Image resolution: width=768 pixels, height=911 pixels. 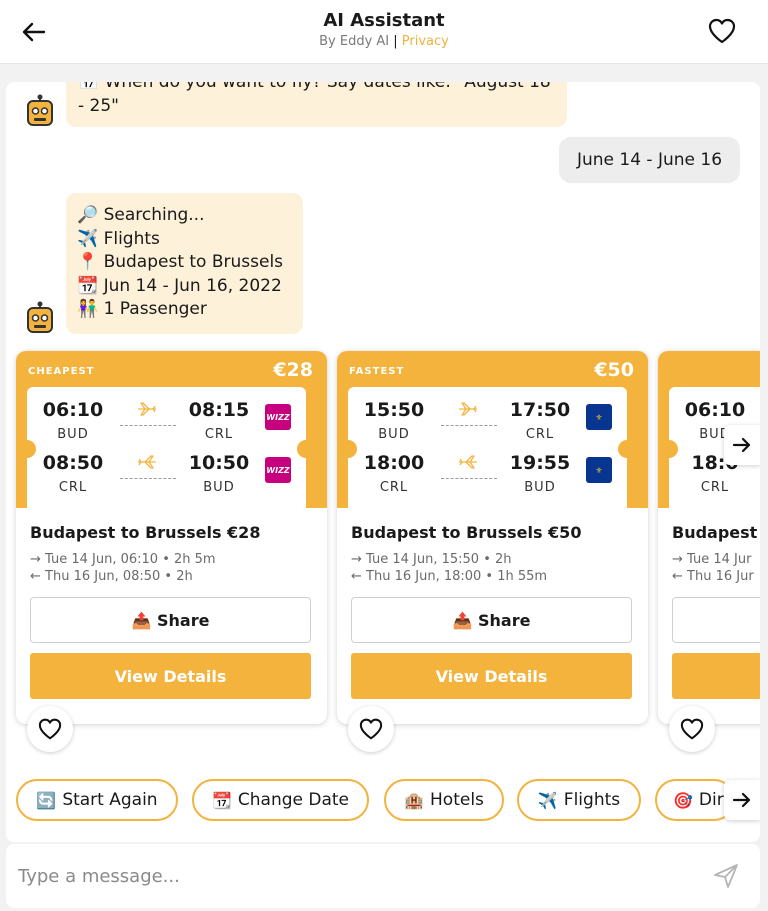 I want to click on quick-reply-label: Change Date, so click(x=293, y=800).